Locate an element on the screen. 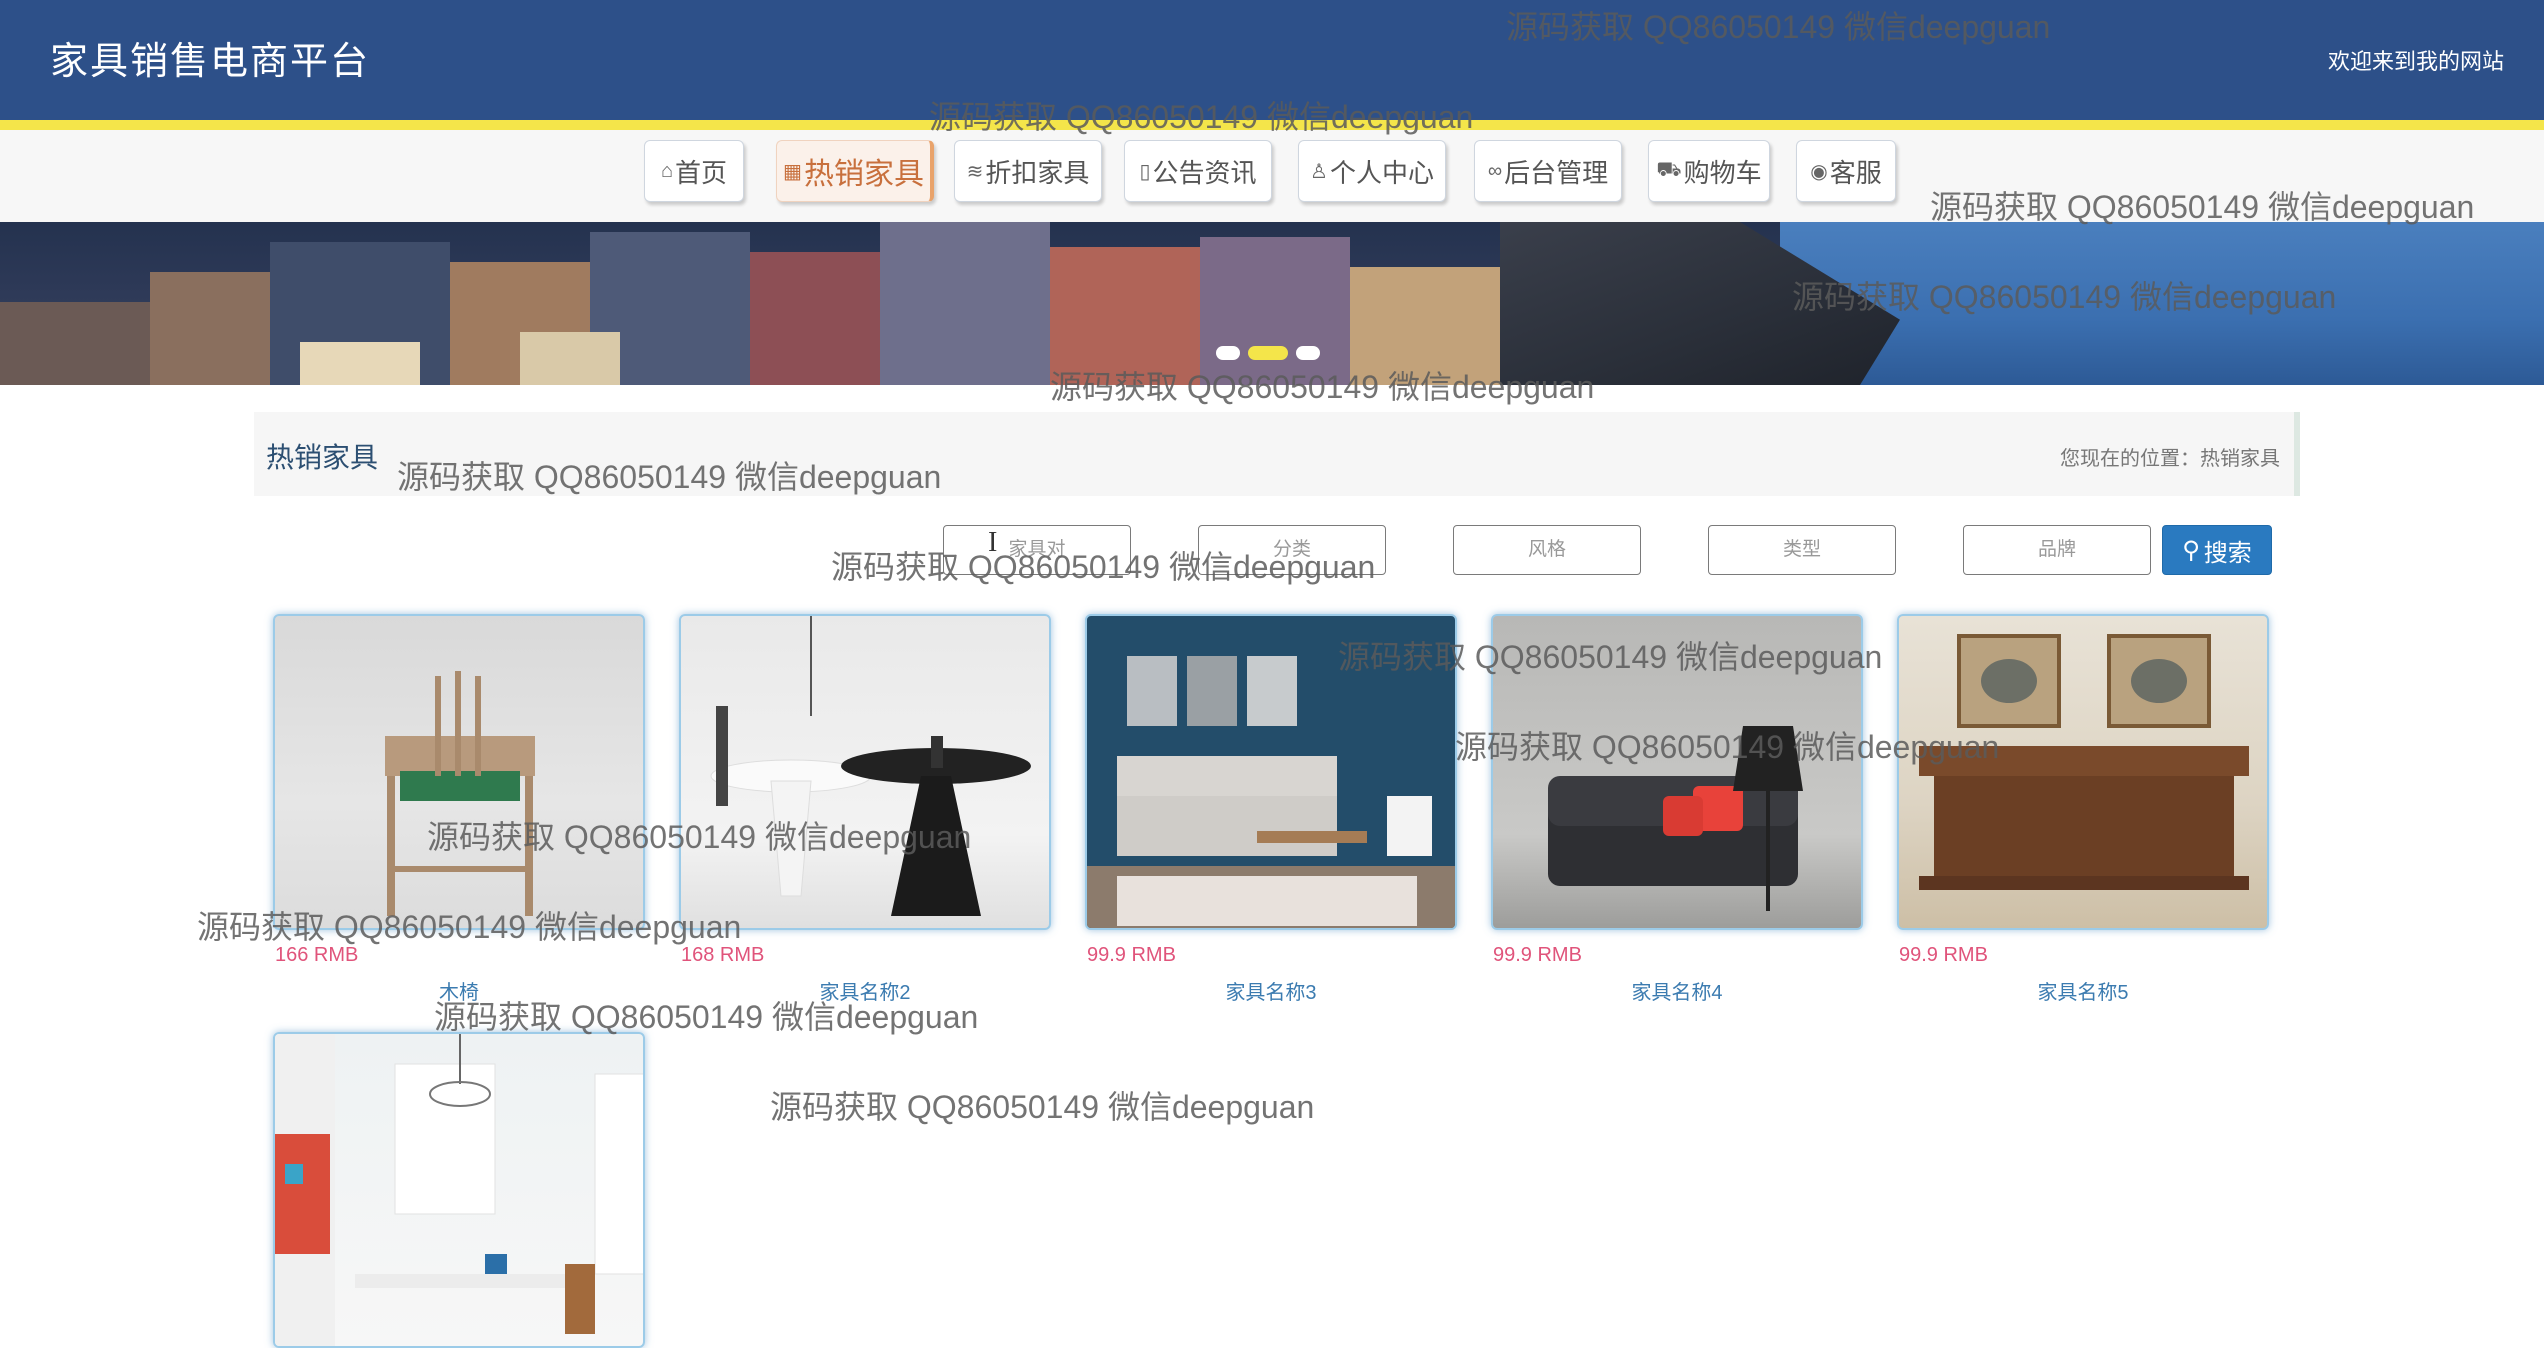  nav-personal-center: ♙ 个人中心 is located at coordinates (1372, 171).